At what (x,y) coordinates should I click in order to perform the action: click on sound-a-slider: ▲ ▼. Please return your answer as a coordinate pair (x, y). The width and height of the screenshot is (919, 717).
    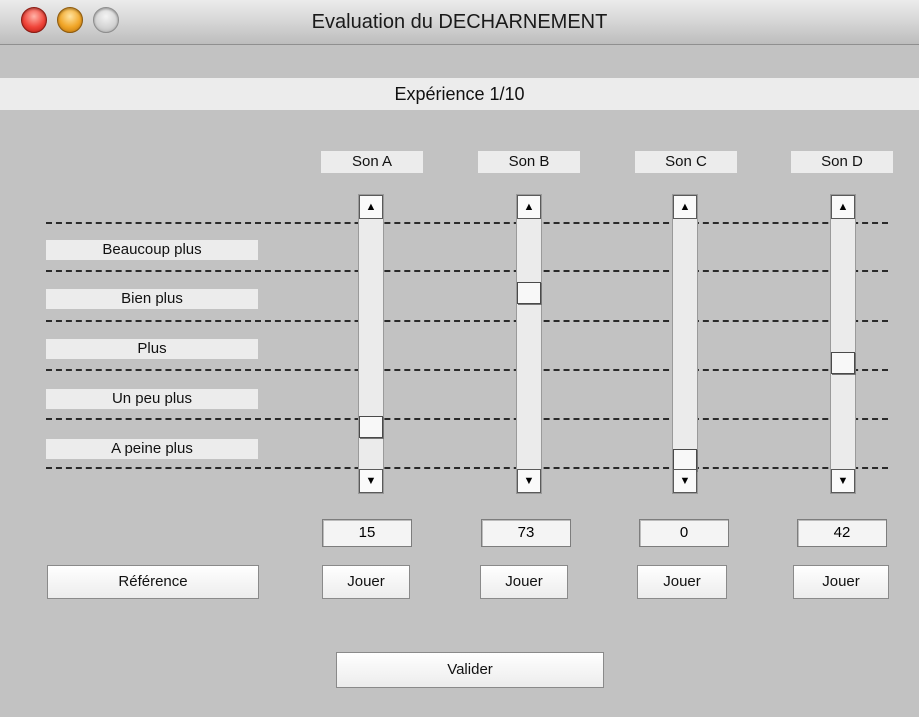
    Looking at the image, I should click on (371, 344).